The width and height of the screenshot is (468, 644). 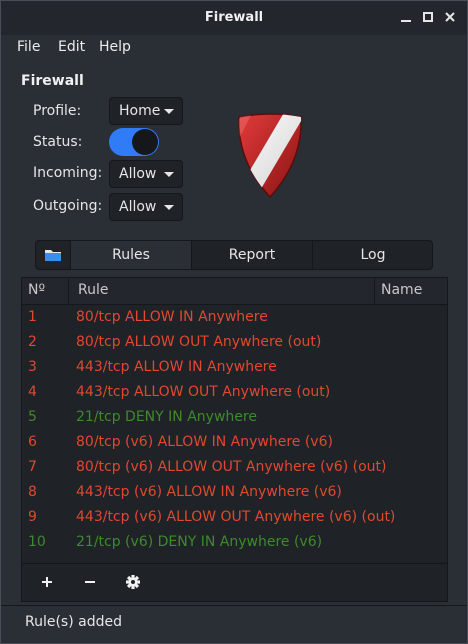 What do you see at coordinates (204, 442) in the screenshot?
I see `rule-text: 80/tcp (v6) ALLOW IN Anywhere (v6)` at bounding box center [204, 442].